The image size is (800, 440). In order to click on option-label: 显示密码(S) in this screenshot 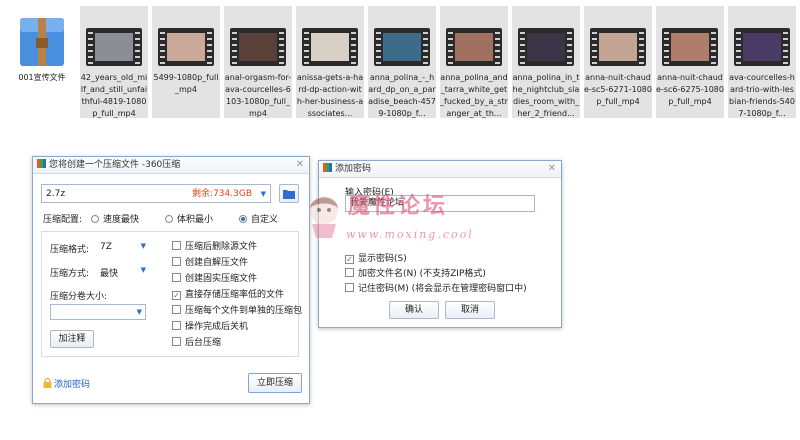, I will do `click(382, 259)`.